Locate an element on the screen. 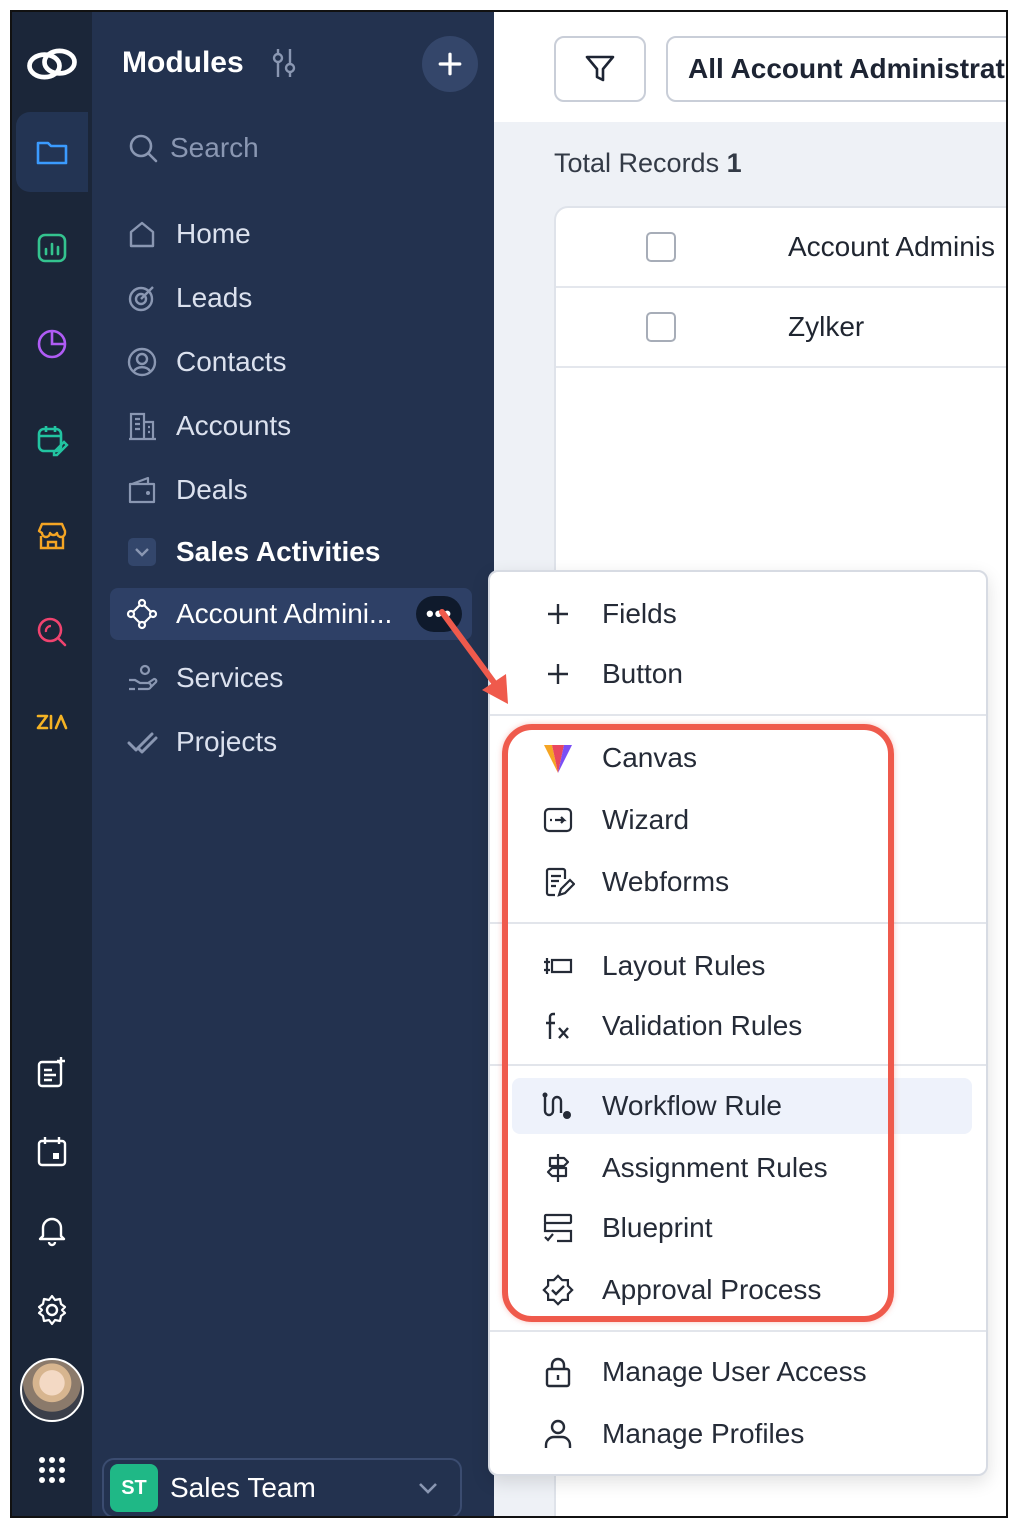  user-icon is located at coordinates (558, 1434).